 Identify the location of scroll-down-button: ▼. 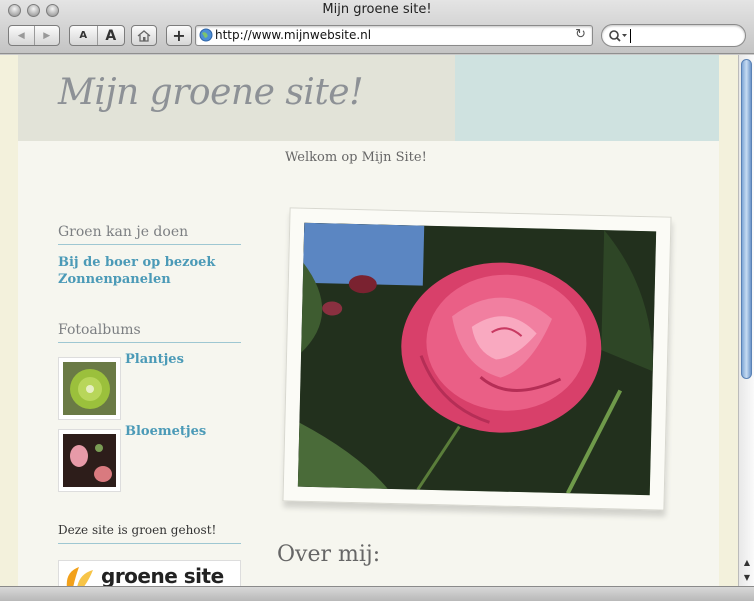
(746, 577).